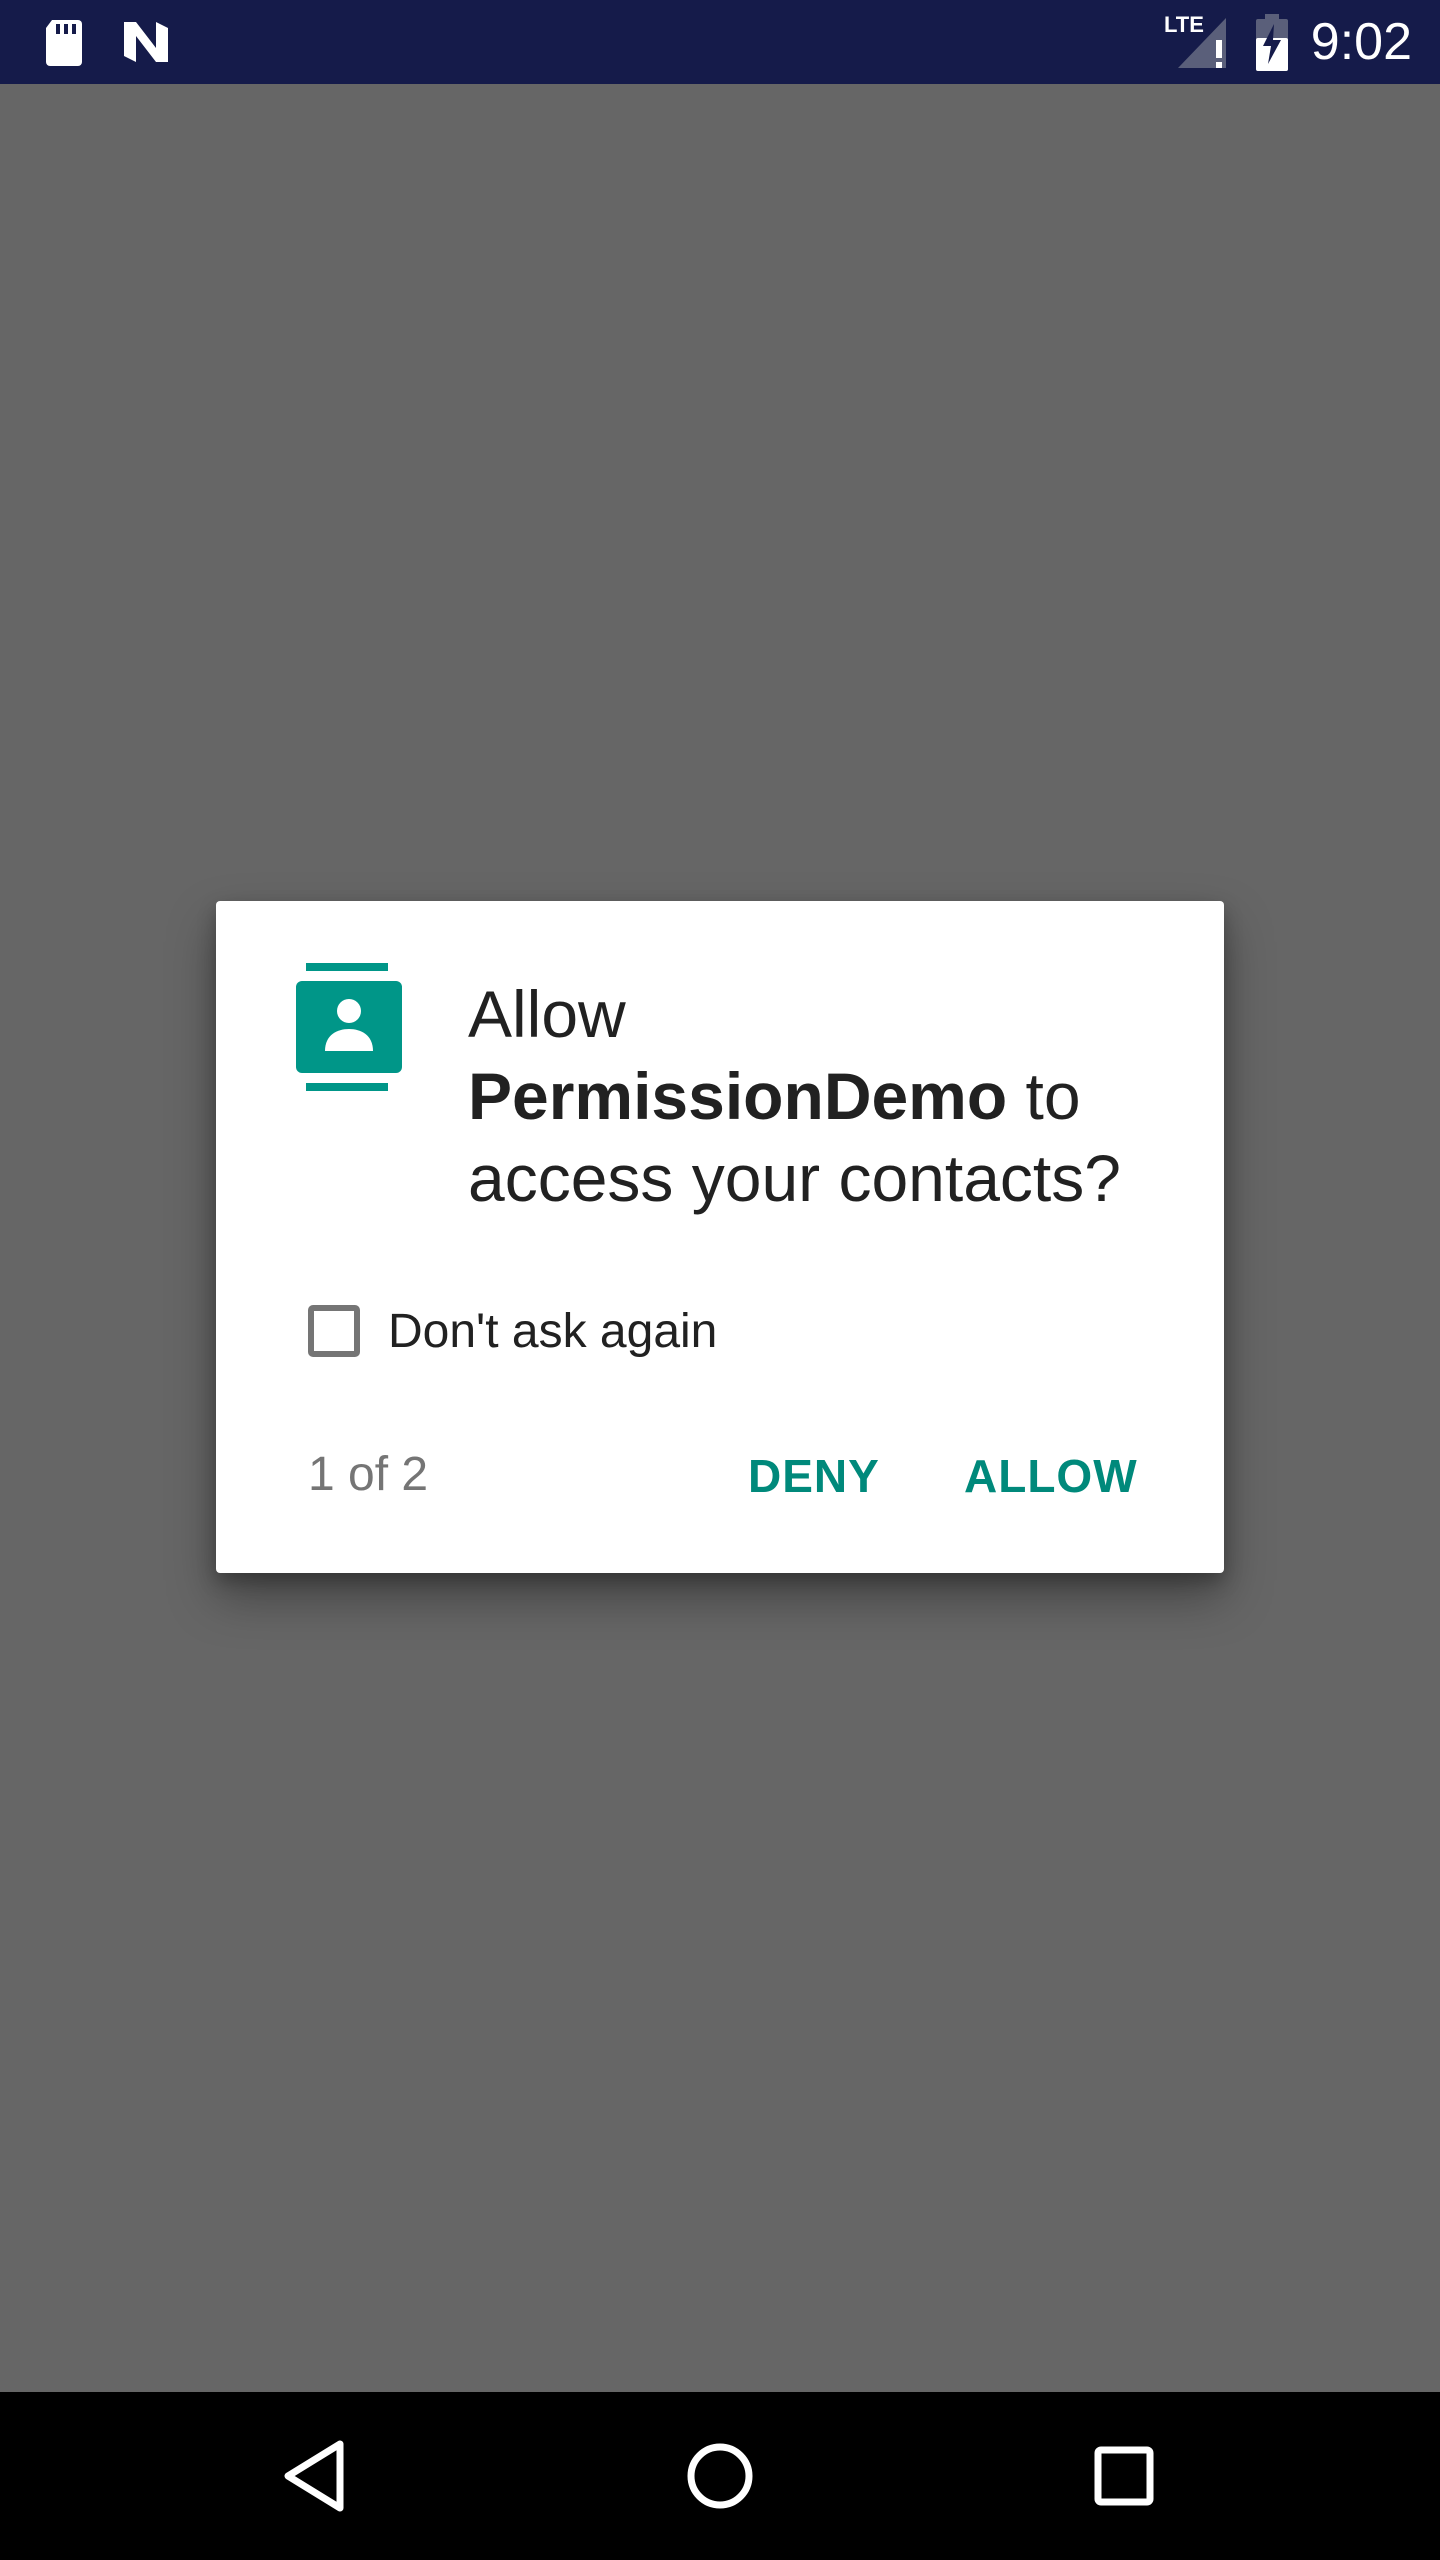 The width and height of the screenshot is (1440, 2560). I want to click on lte-signal-icon, so click(1202, 43).